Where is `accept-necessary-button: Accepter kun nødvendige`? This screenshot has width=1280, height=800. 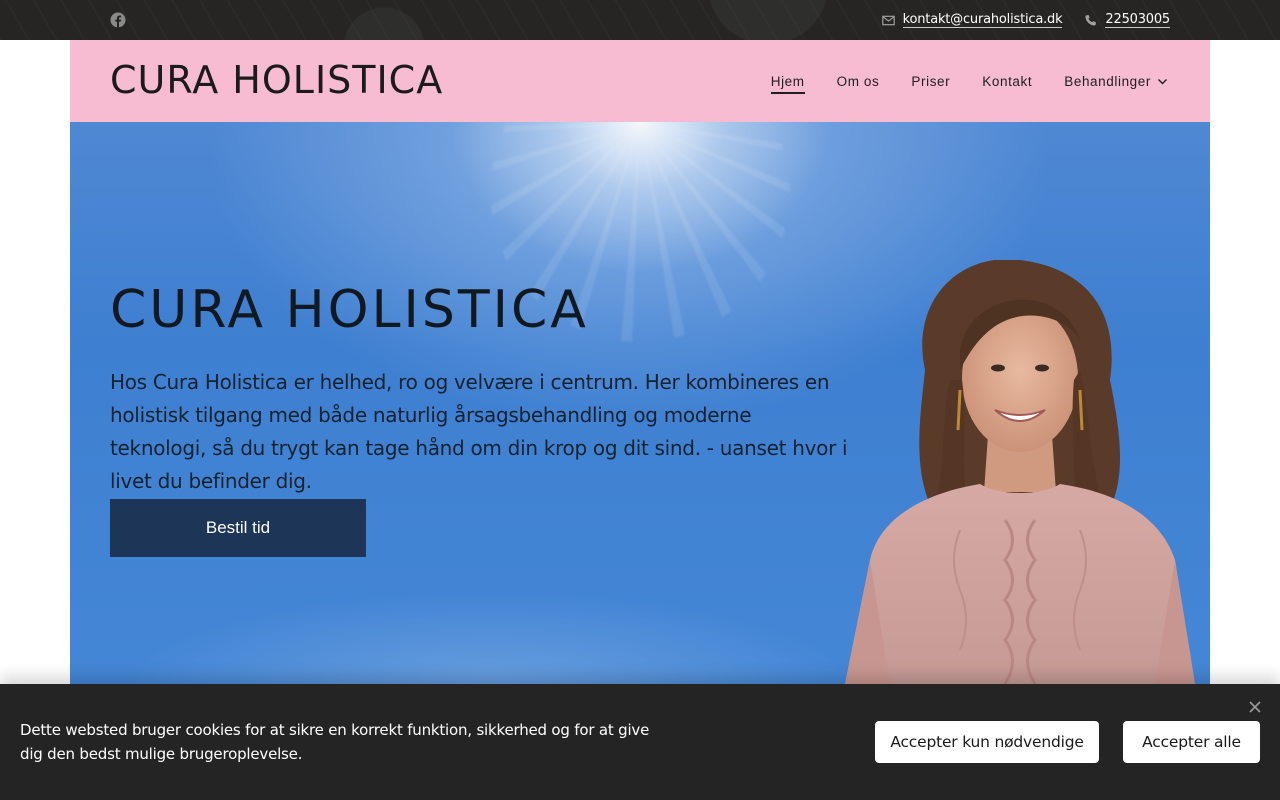
accept-necessary-button: Accepter kun nødvendige is located at coordinates (987, 742).